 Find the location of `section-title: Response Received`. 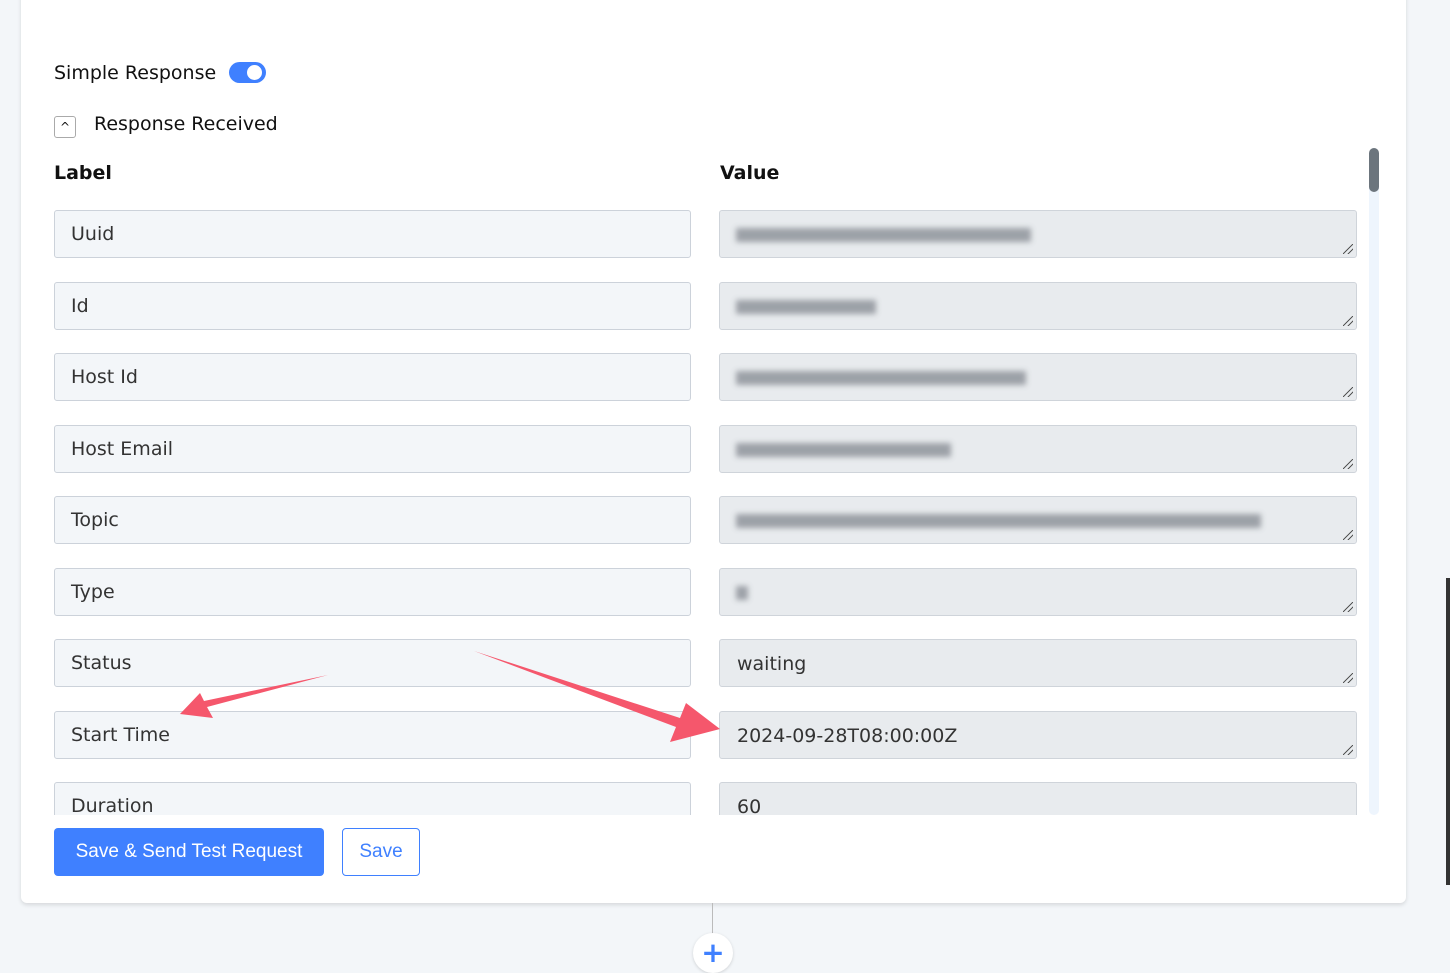

section-title: Response Received is located at coordinates (186, 124).